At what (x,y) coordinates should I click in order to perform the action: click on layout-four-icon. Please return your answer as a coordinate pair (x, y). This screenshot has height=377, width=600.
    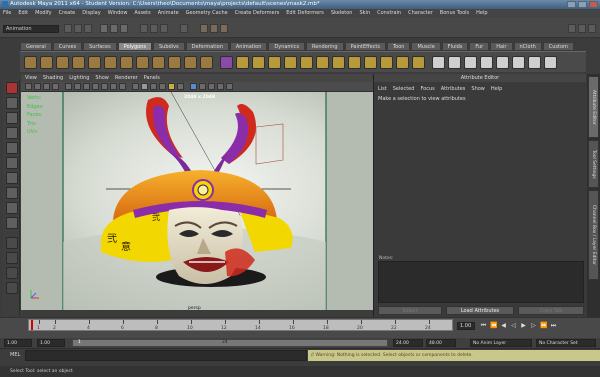
    Looking at the image, I should click on (12, 258).